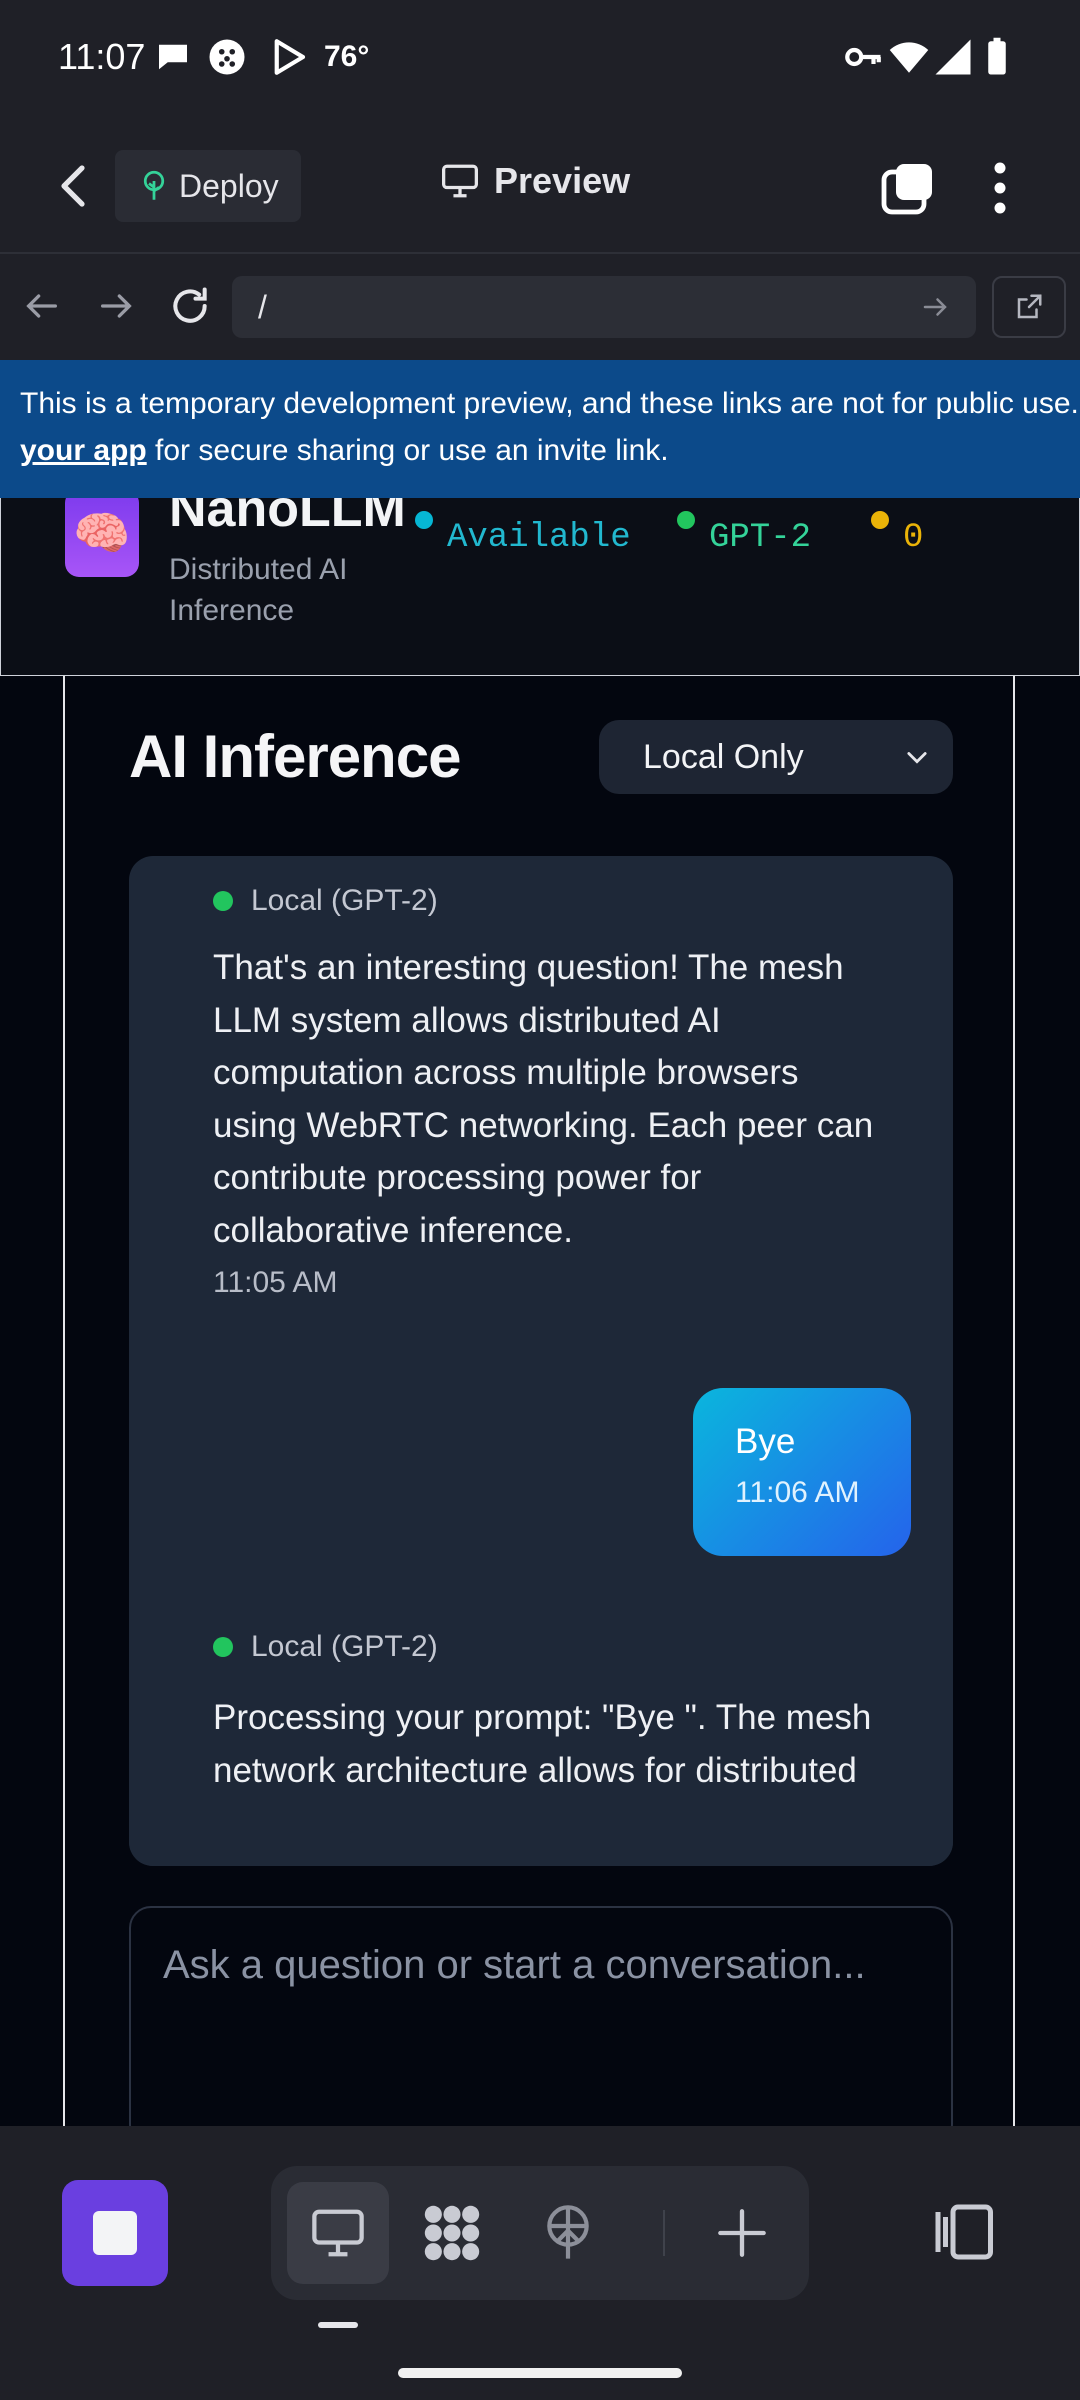 The image size is (1080, 2400). I want to click on go-arrow-icon, so click(935, 307).